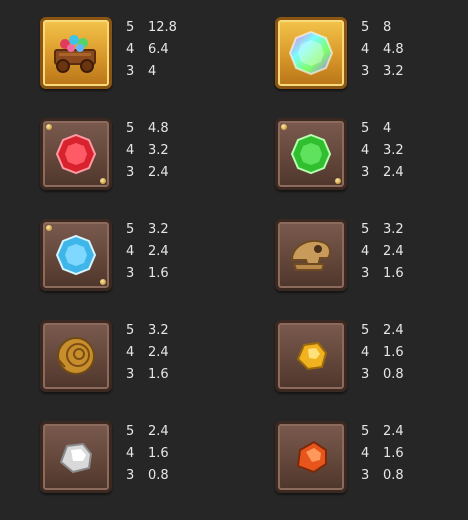 This screenshot has width=468, height=520. I want to click on payout-row: 3 0.8, so click(382, 476).